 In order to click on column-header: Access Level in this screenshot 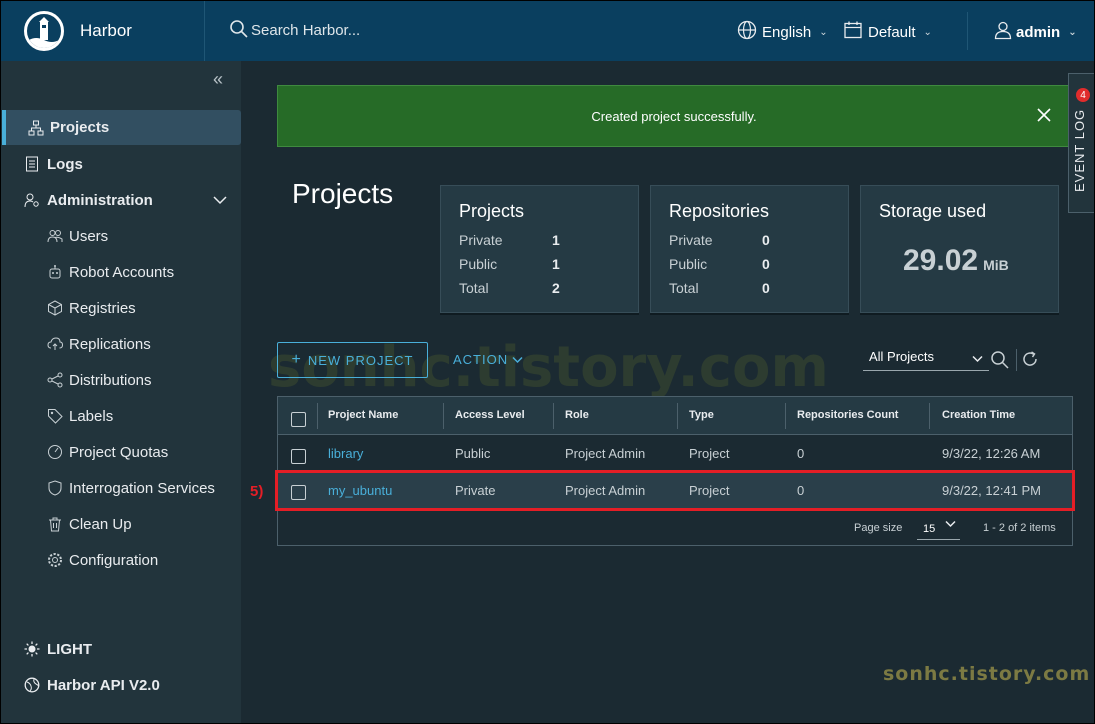, I will do `click(490, 415)`.